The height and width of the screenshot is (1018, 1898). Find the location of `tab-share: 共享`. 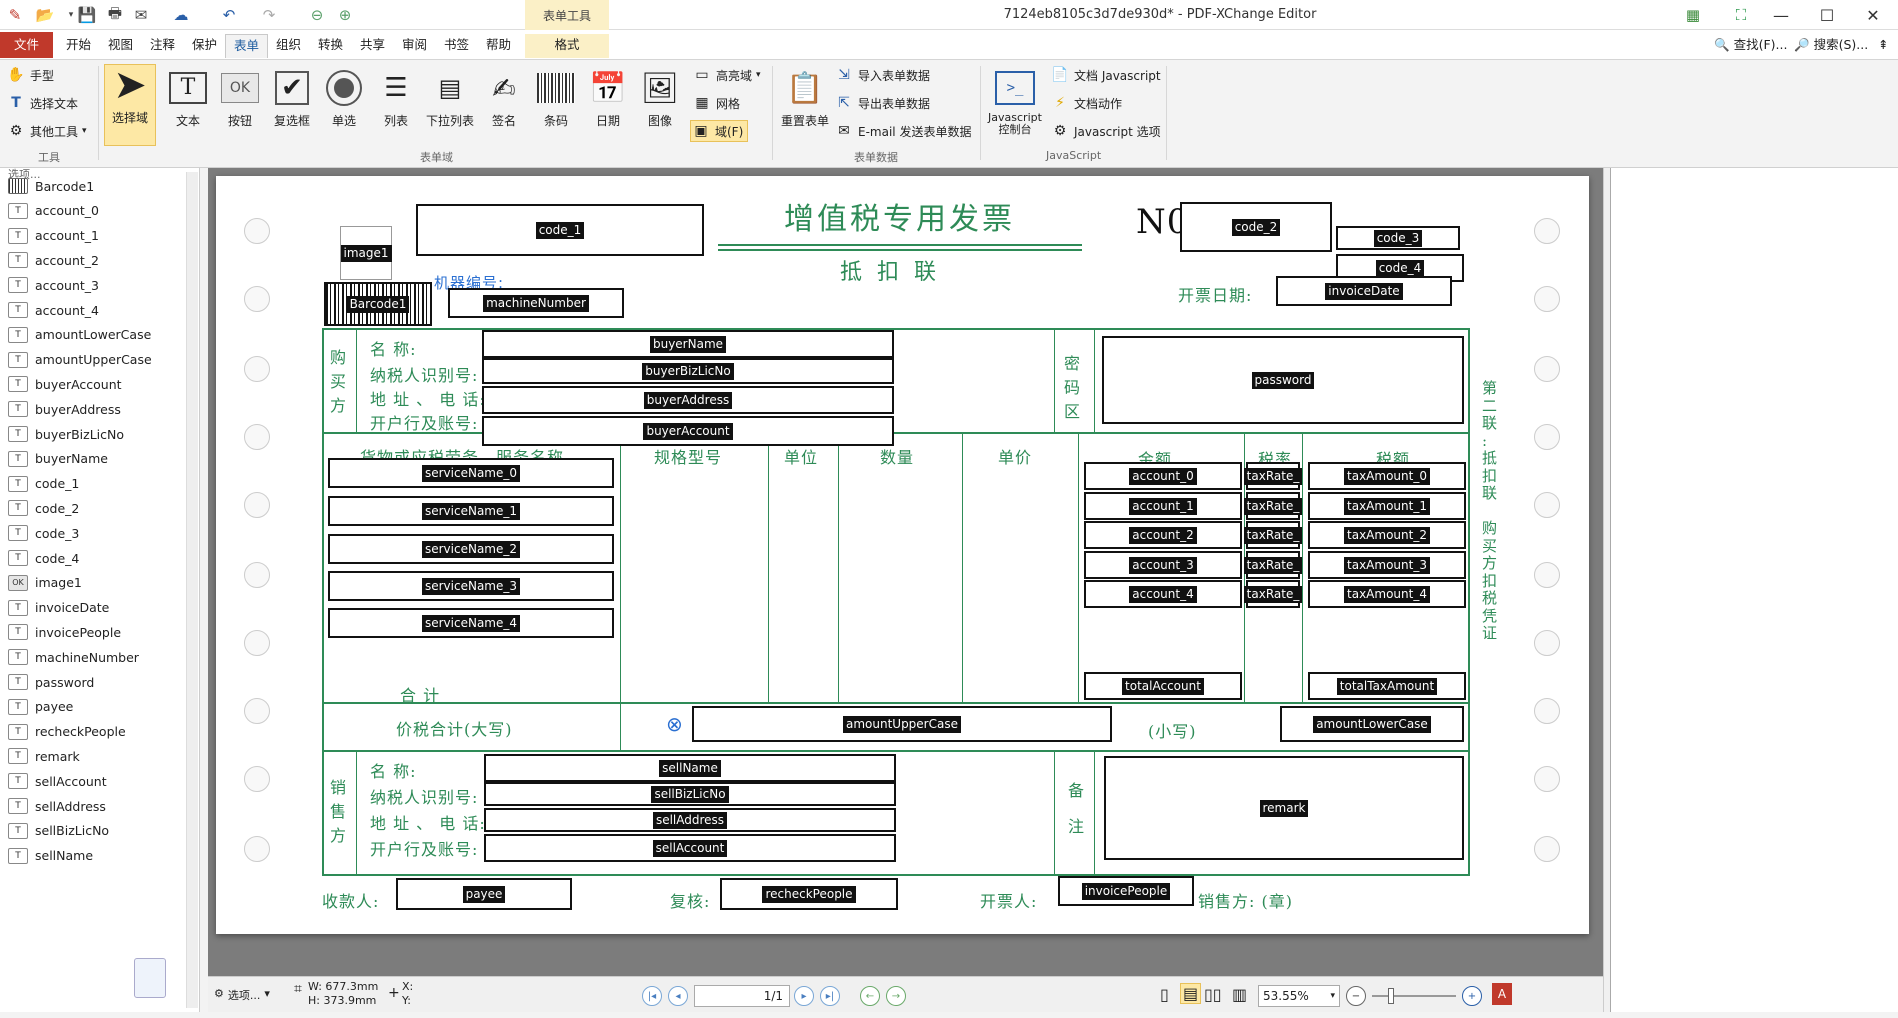

tab-share: 共享 is located at coordinates (372, 46).